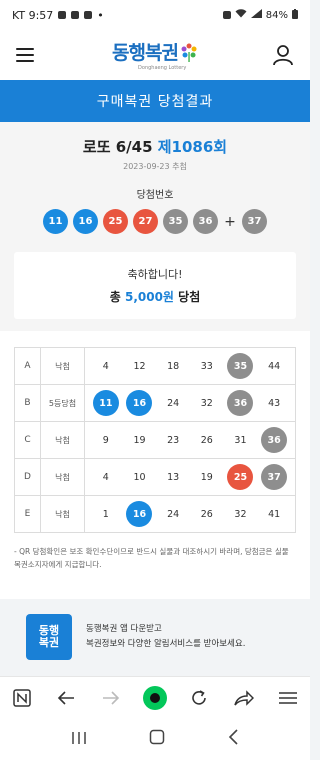  Describe the element at coordinates (189, 52) in the screenshot. I see `logo-flower-icon` at that location.